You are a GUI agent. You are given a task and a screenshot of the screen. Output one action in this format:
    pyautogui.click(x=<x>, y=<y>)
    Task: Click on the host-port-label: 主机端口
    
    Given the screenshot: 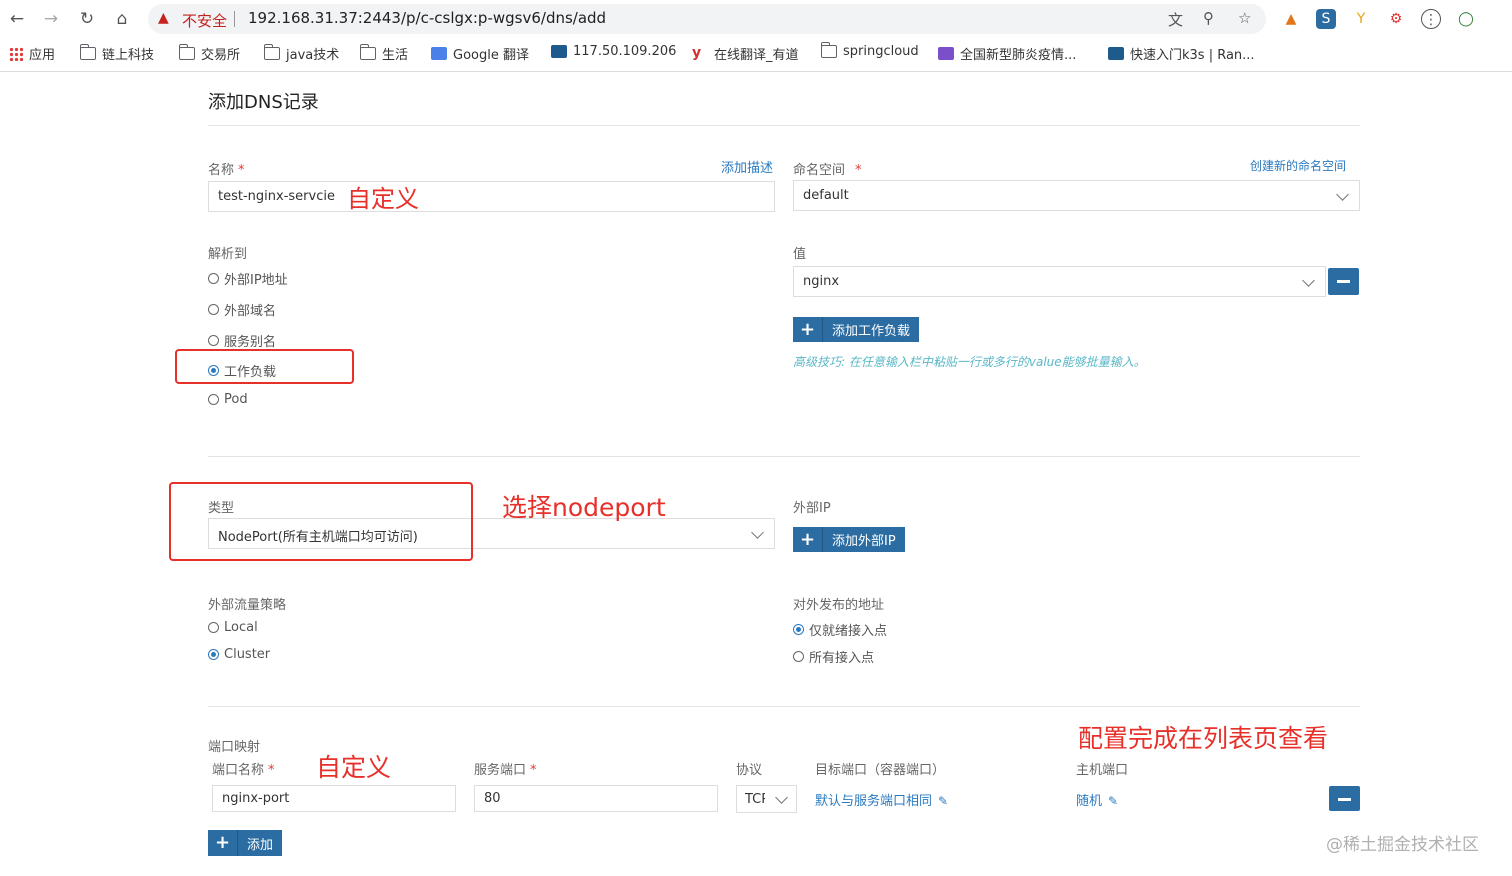 What is the action you would take?
    pyautogui.click(x=1102, y=770)
    